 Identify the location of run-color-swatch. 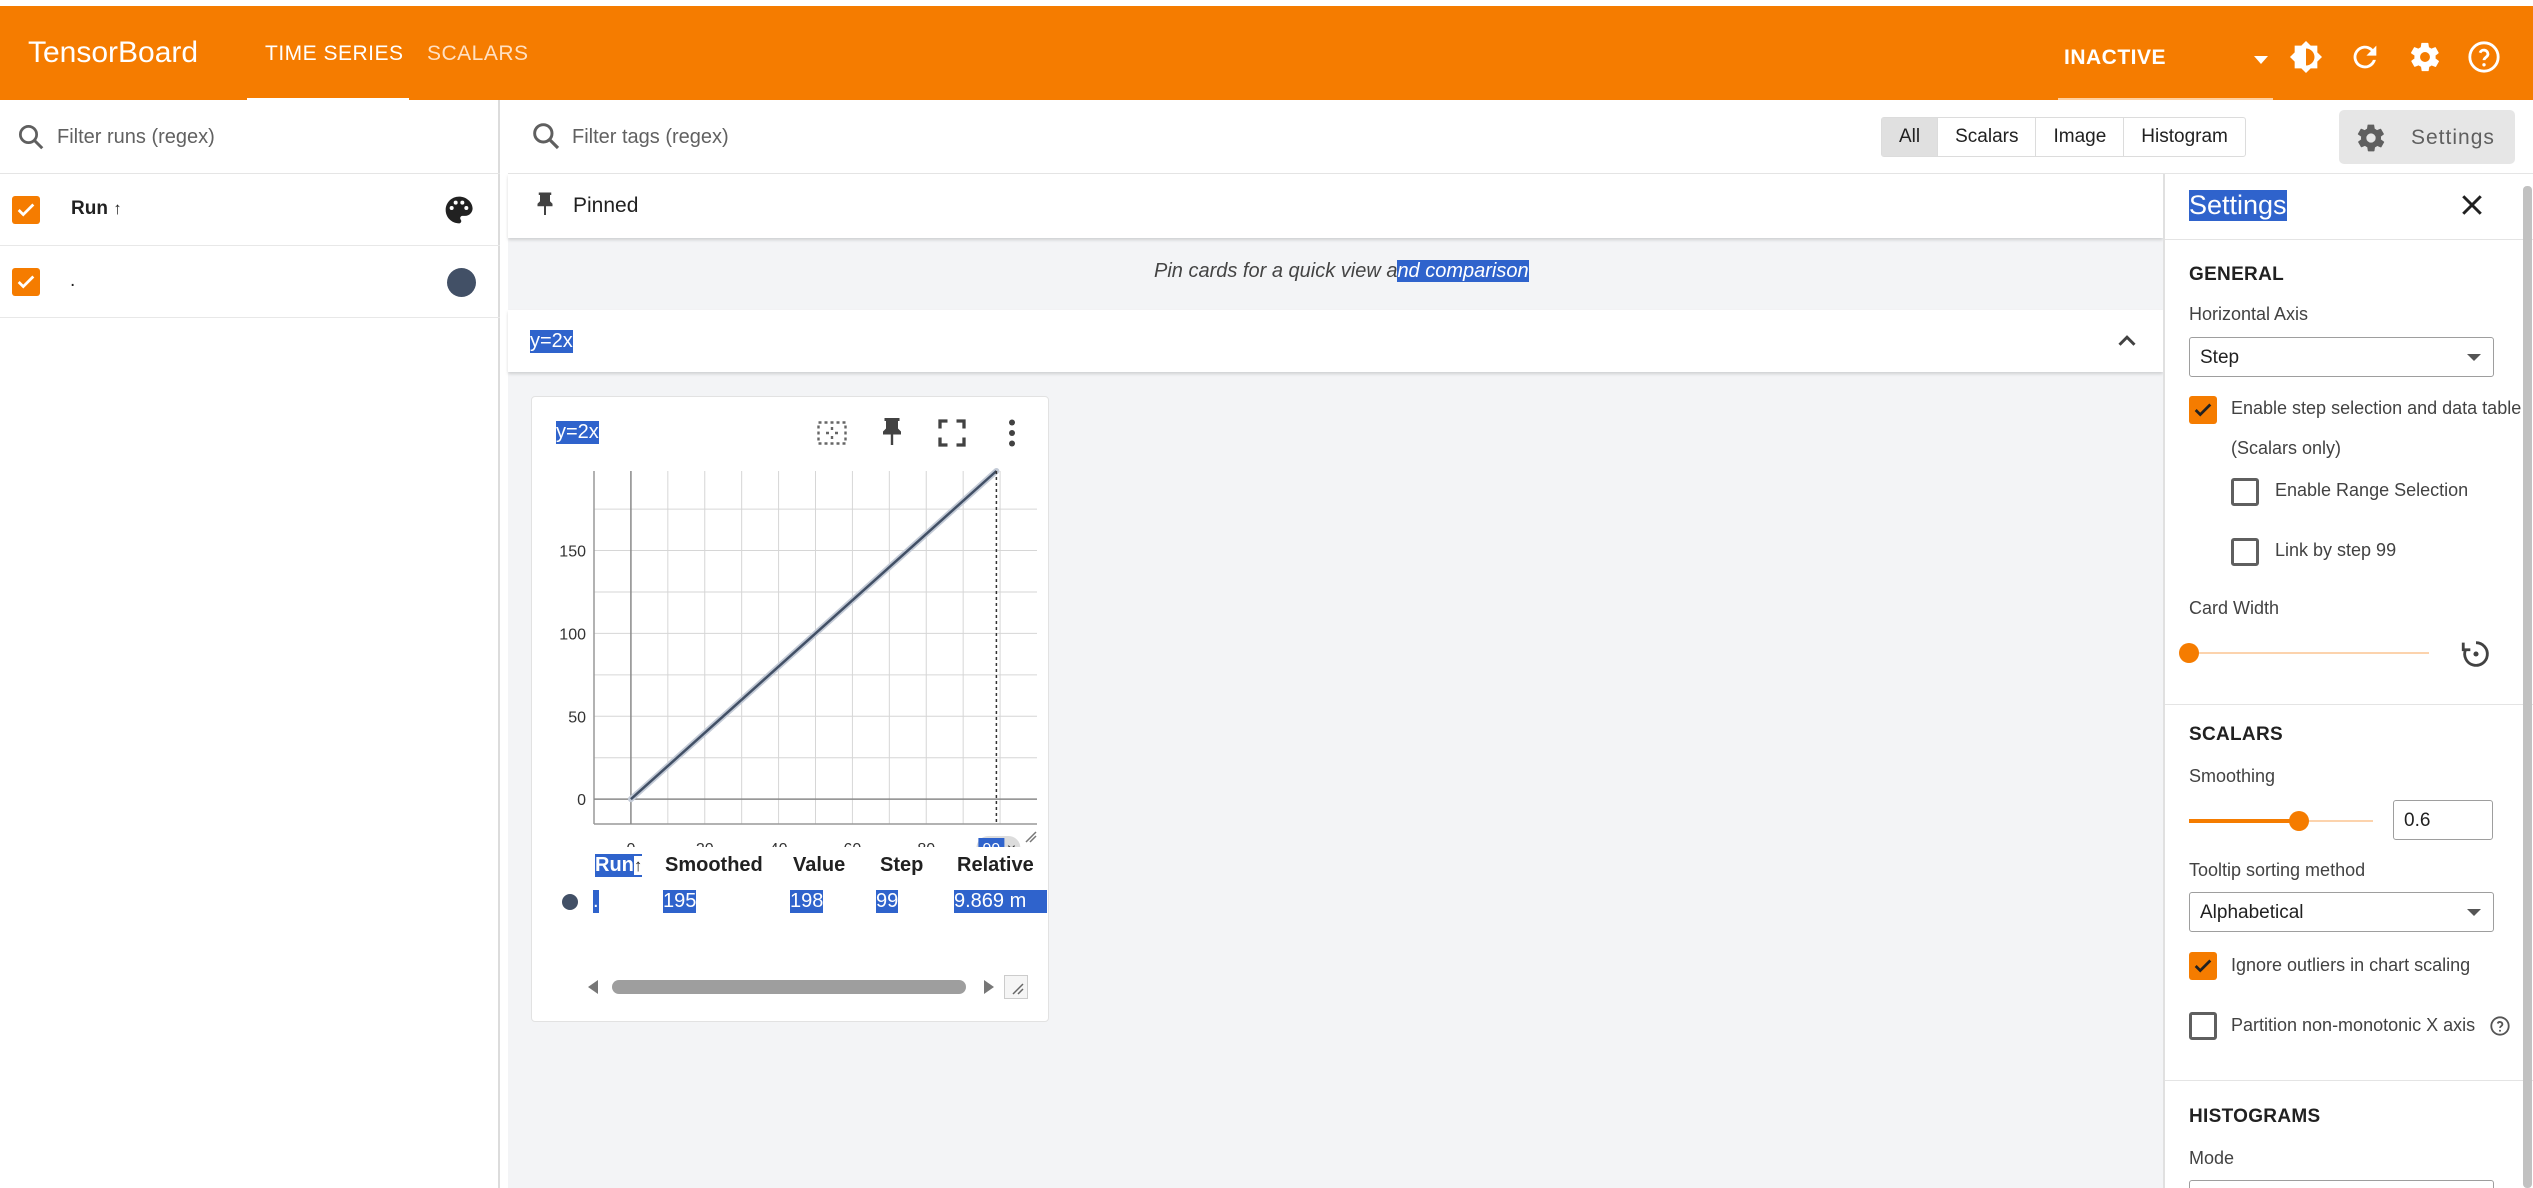
(461, 282).